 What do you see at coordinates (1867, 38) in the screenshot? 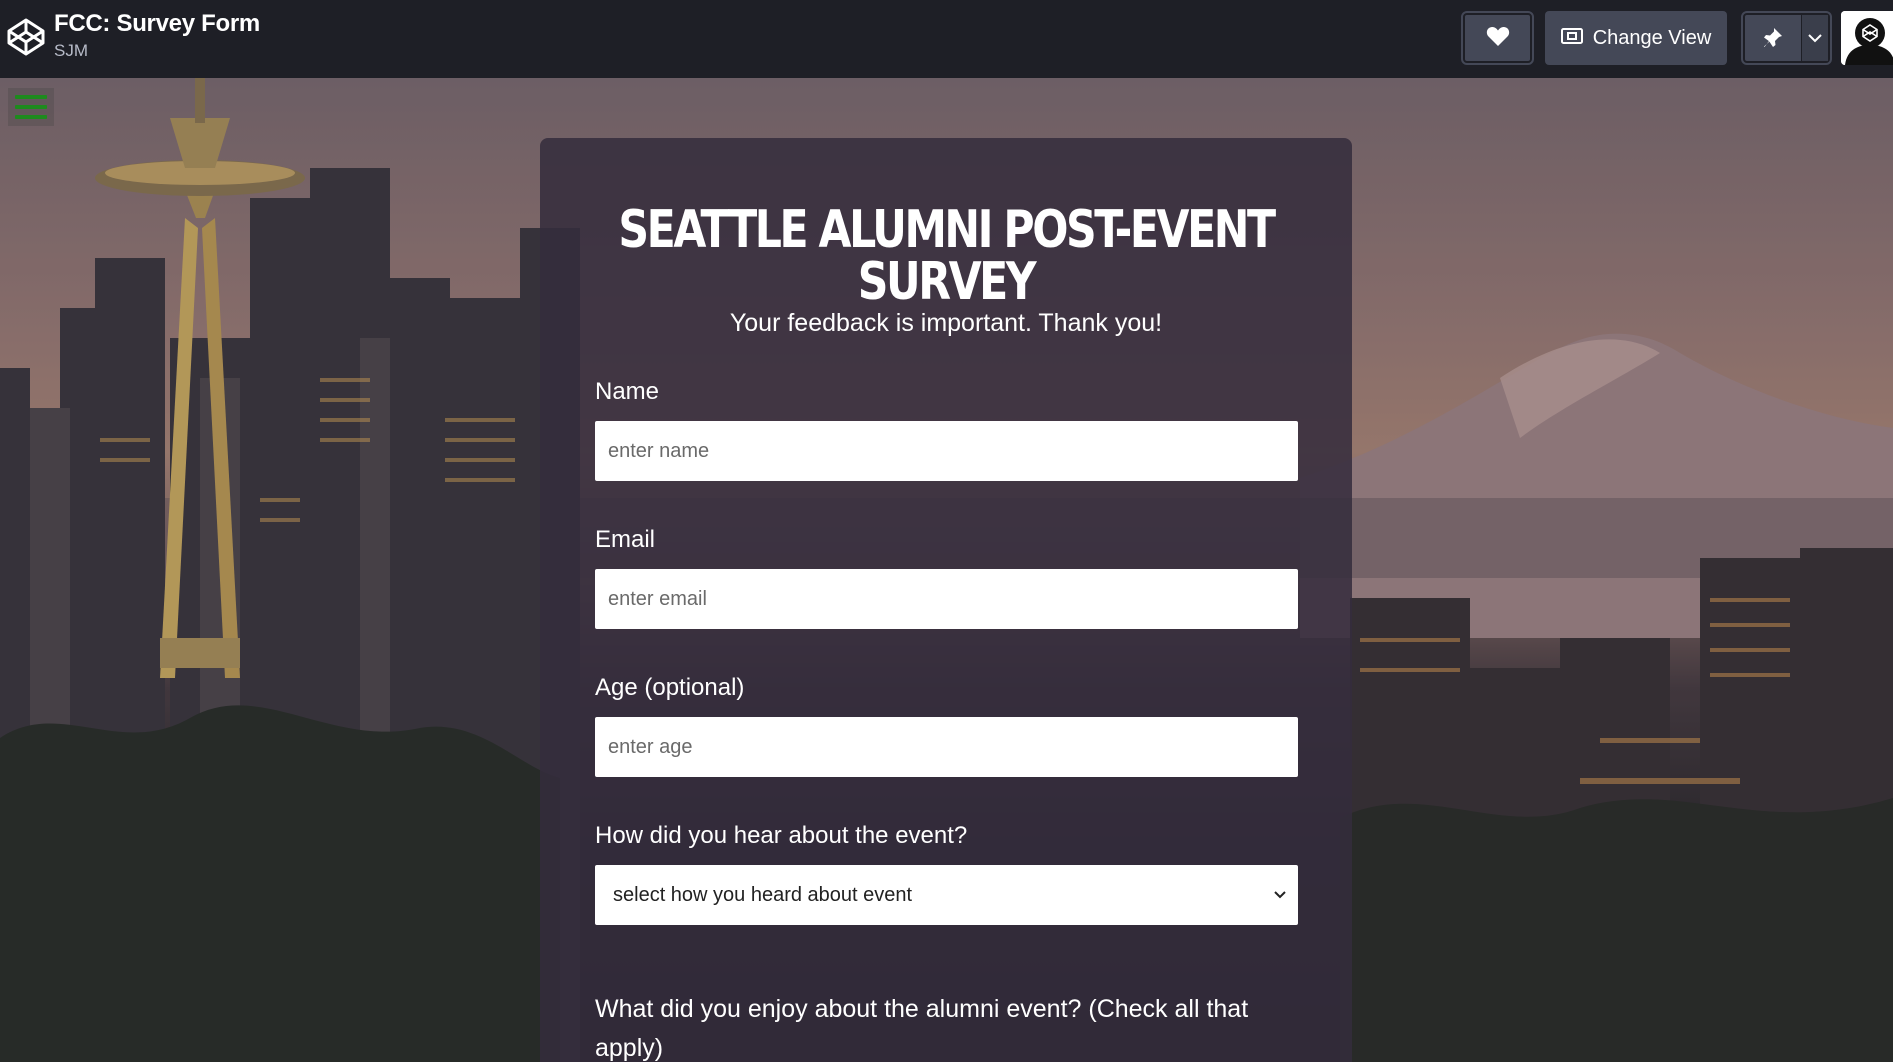
I see `avatar` at bounding box center [1867, 38].